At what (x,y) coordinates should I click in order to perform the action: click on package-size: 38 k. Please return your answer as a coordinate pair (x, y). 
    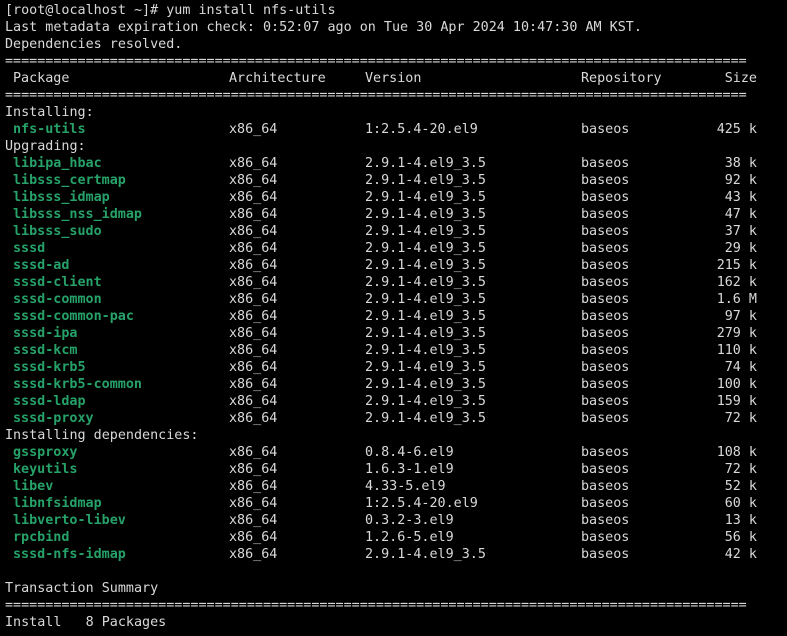
    Looking at the image, I should click on (740, 163).